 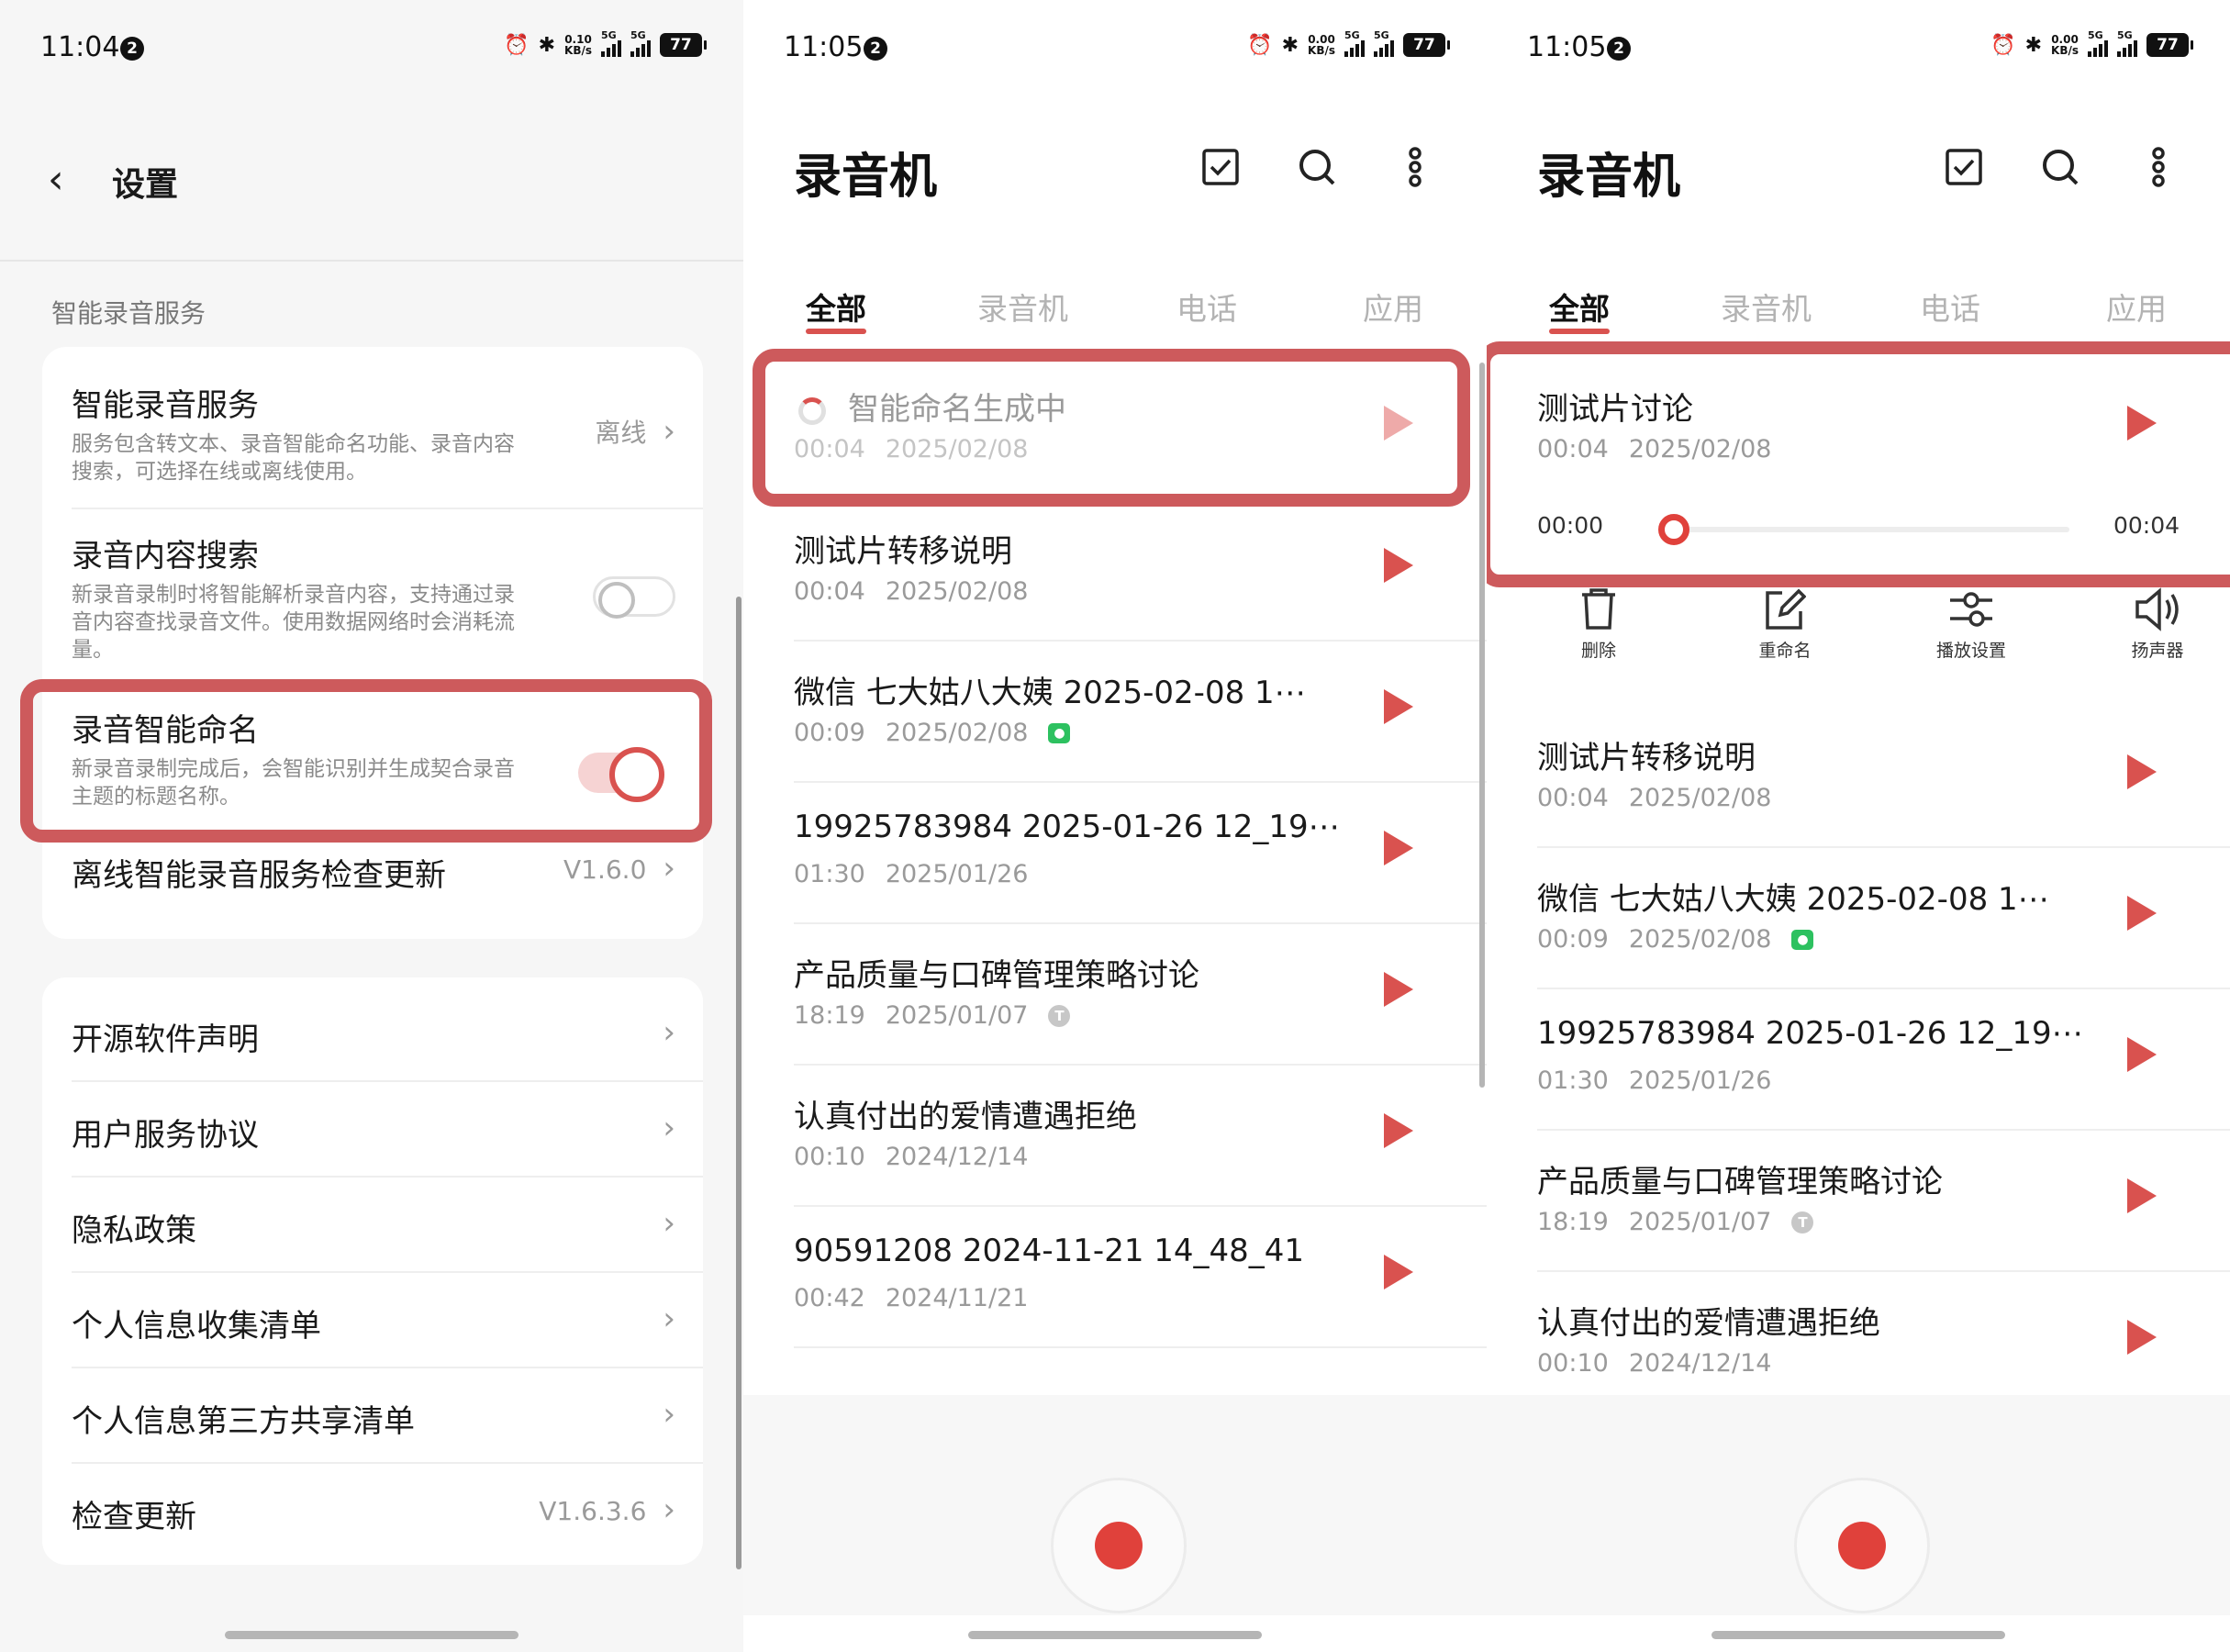 I want to click on page-title: 设置, so click(x=146, y=185).